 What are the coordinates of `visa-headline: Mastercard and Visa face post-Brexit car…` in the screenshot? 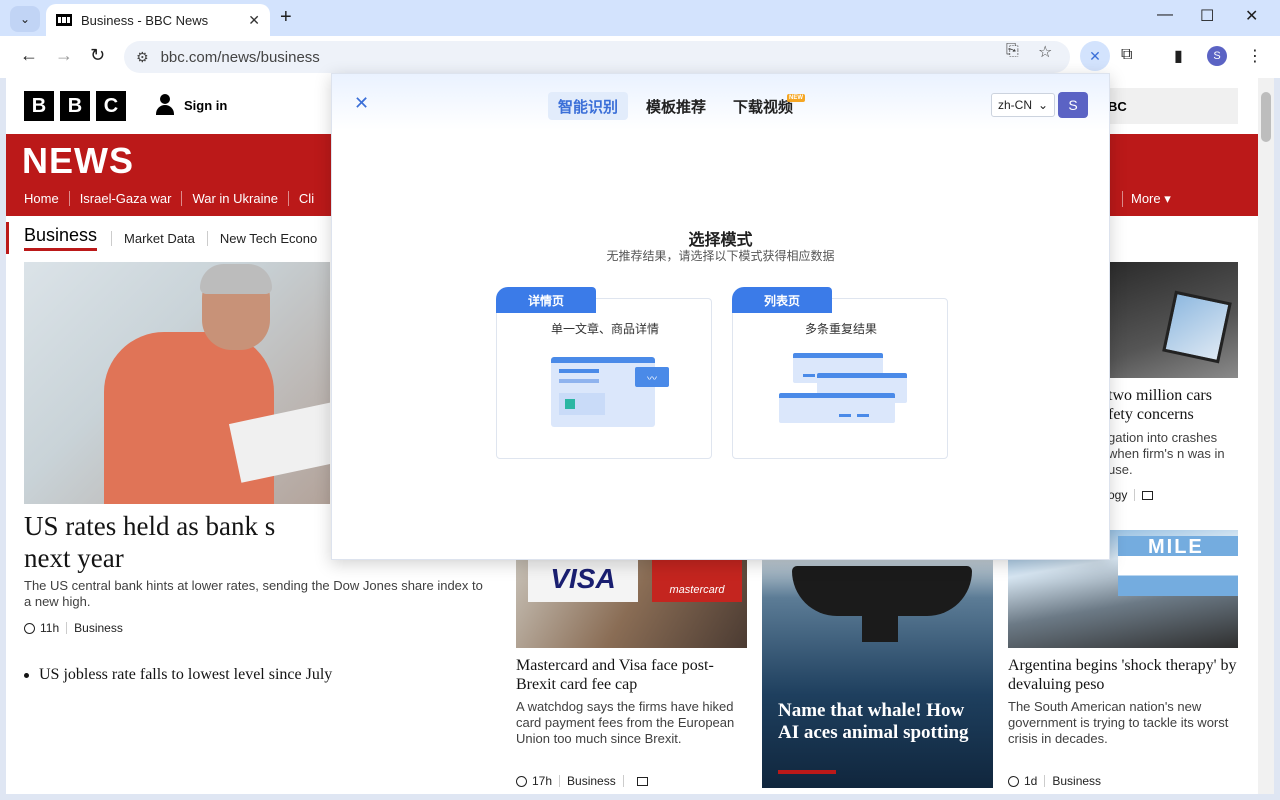 It's located at (631, 675).